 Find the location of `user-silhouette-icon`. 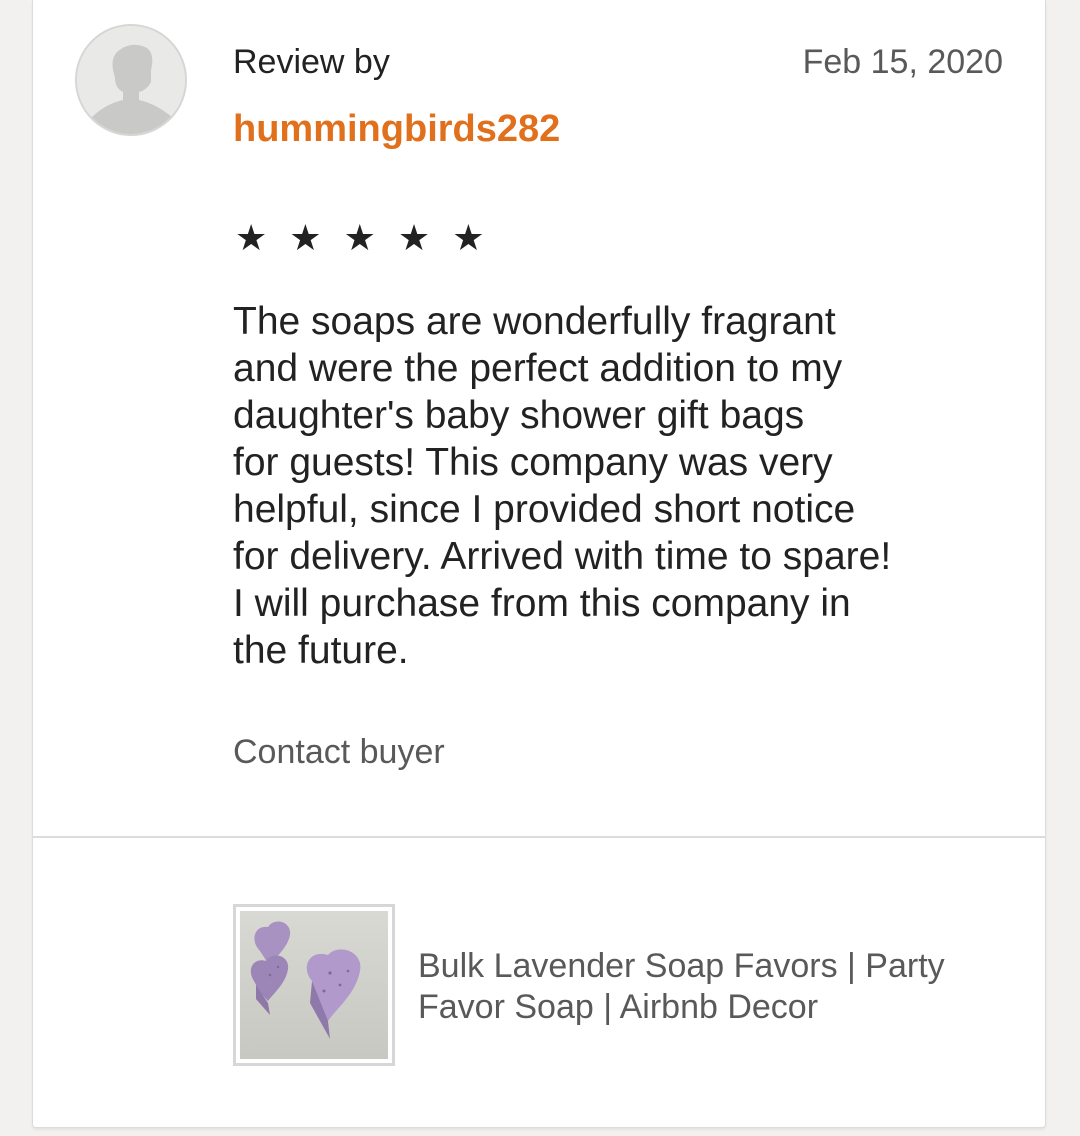

user-silhouette-icon is located at coordinates (131, 80).